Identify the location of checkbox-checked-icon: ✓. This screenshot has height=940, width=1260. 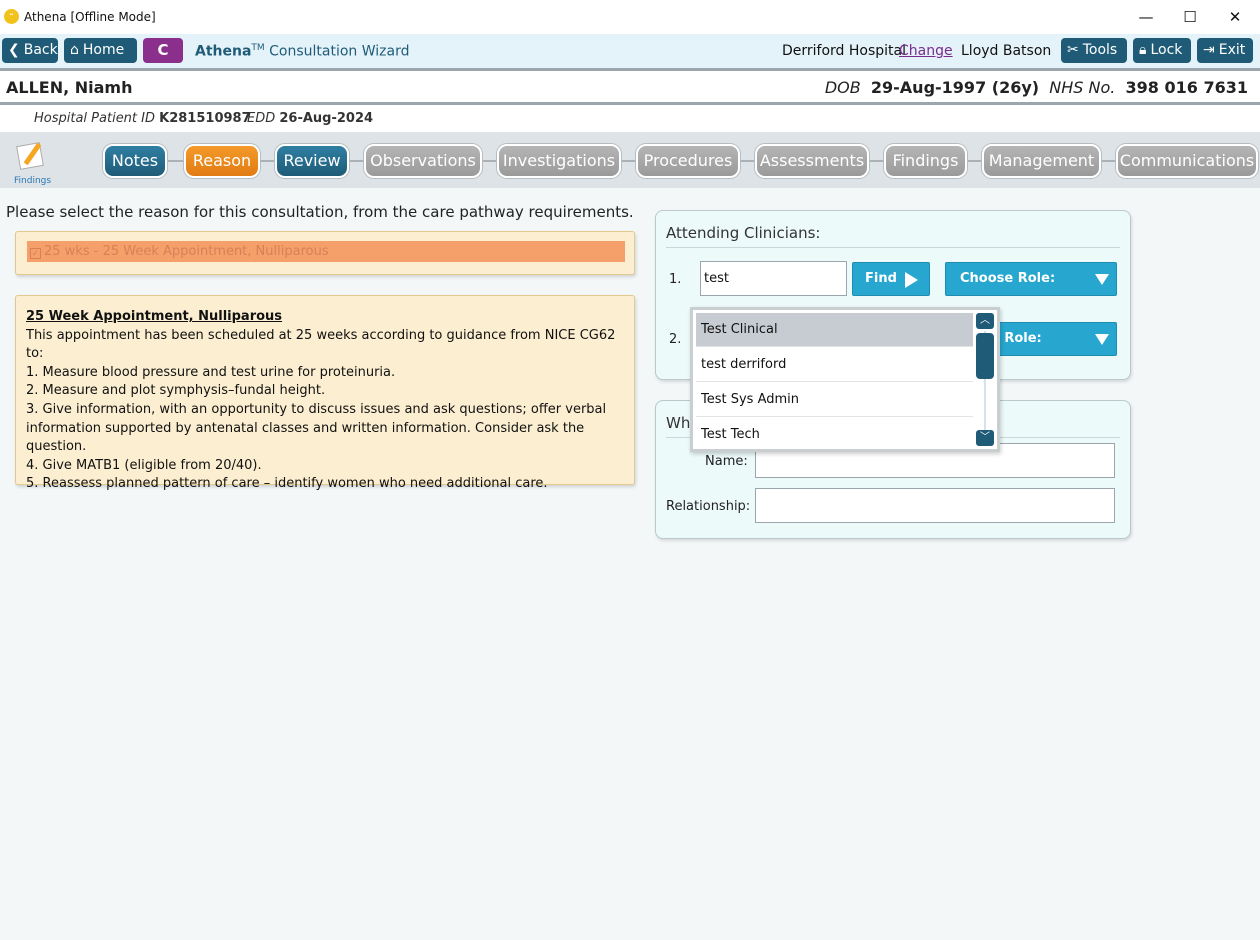
(35, 253).